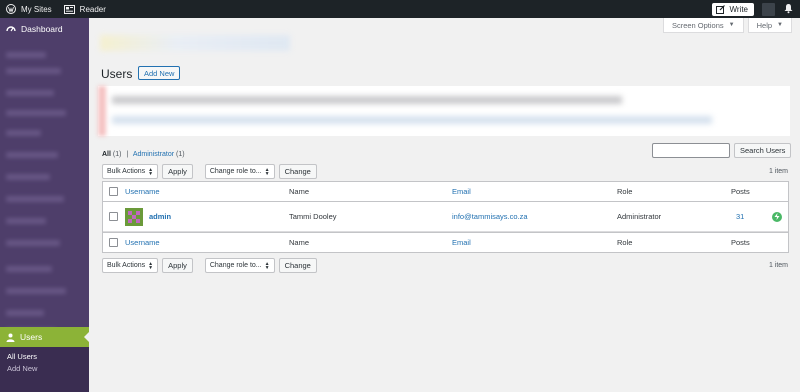  What do you see at coordinates (11, 29) in the screenshot?
I see `dashboard-icon` at bounding box center [11, 29].